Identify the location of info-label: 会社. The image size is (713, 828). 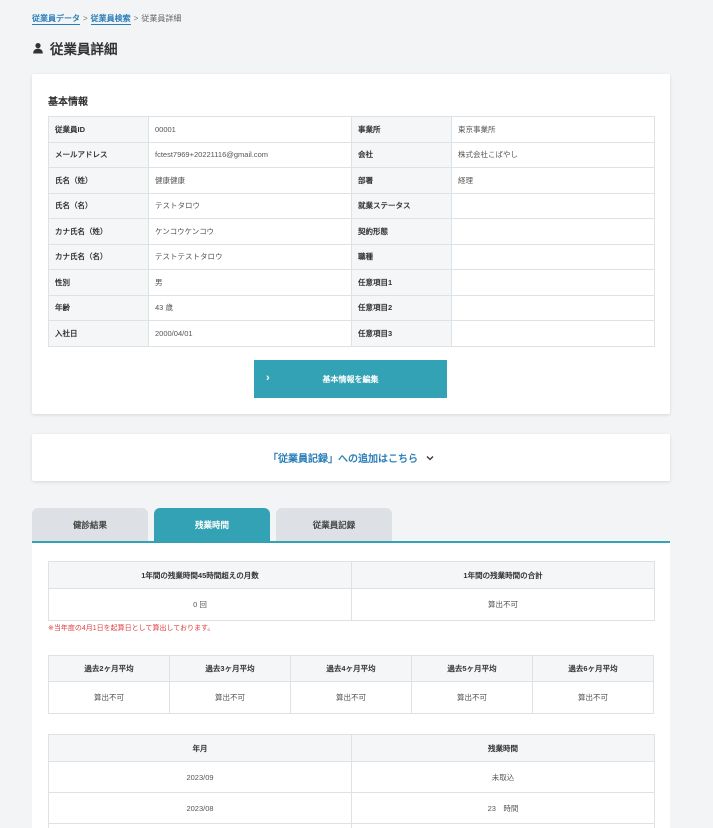
(401, 154).